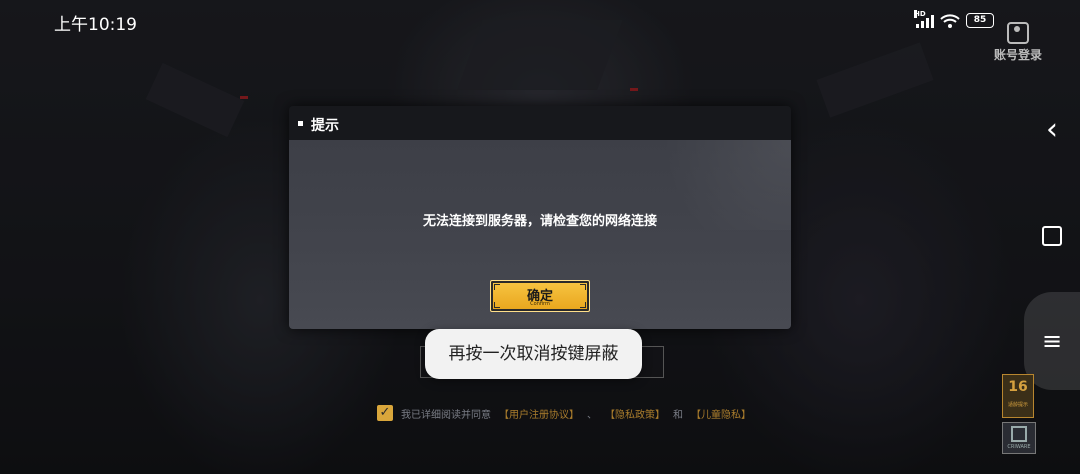 This screenshot has height=474, width=1080. What do you see at coordinates (540, 21) in the screenshot?
I see `status-bar: 上午10:19 HD 85` at bounding box center [540, 21].